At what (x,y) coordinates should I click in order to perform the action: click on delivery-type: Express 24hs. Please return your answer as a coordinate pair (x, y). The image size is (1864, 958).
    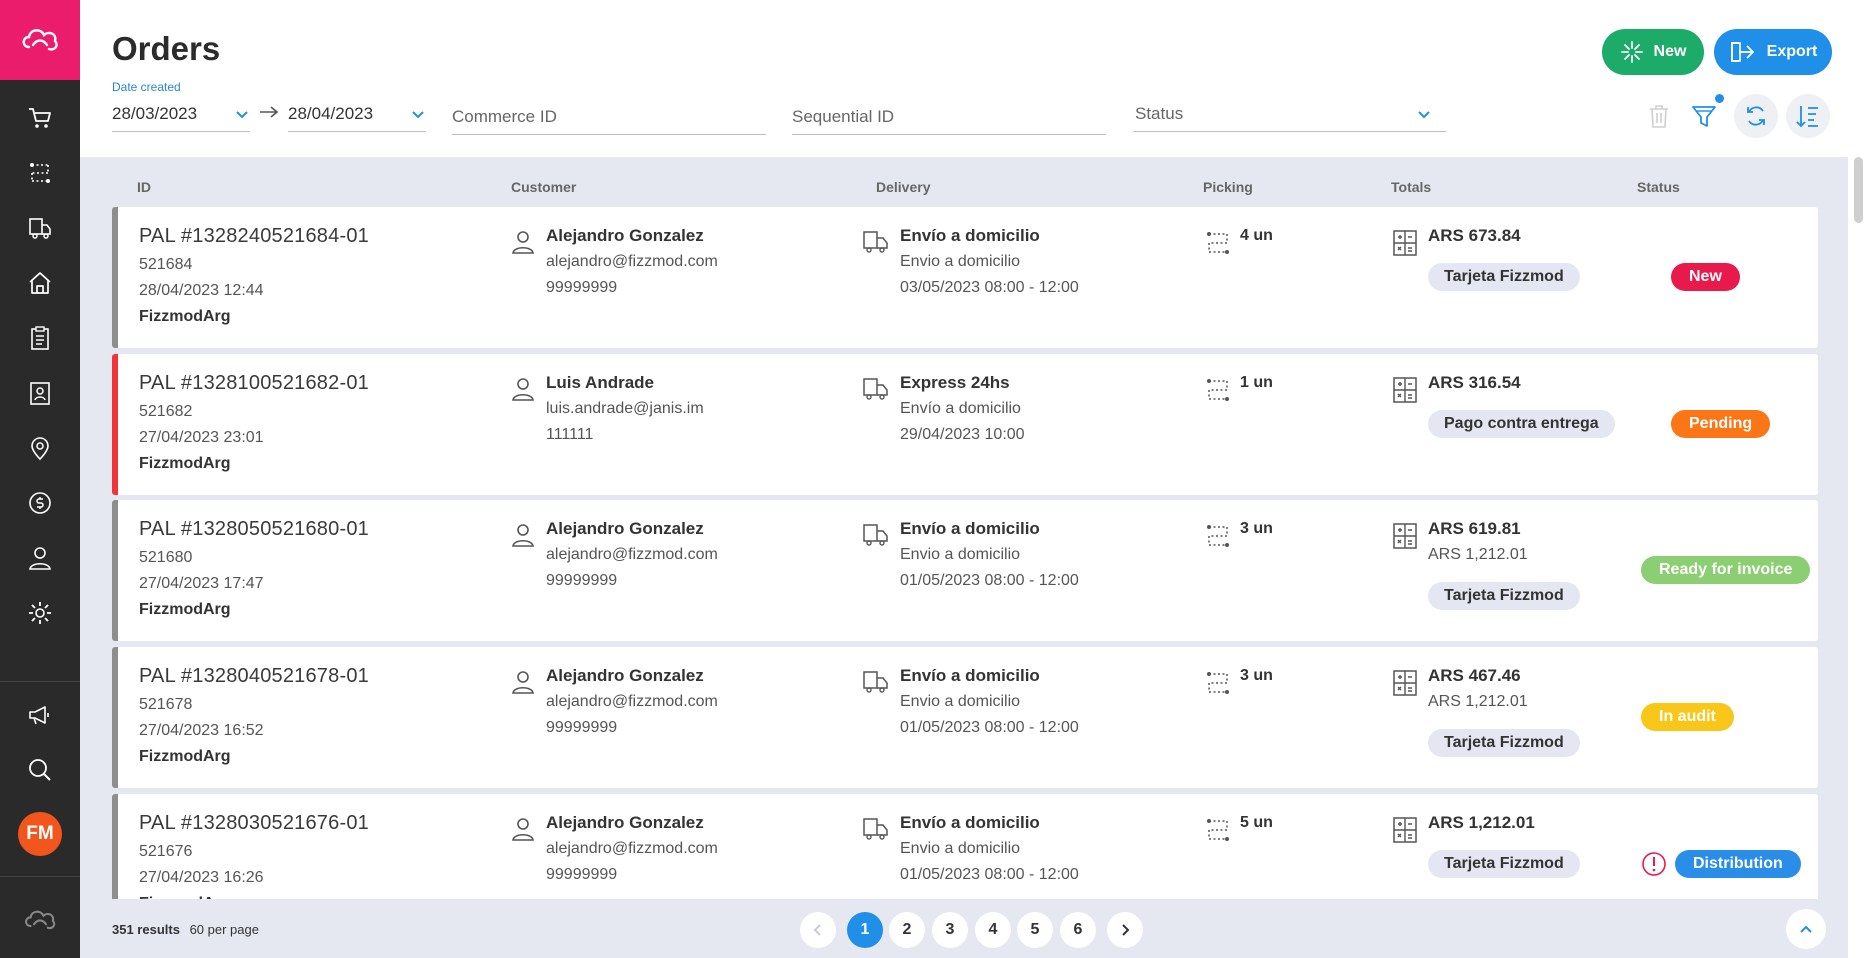
    Looking at the image, I should click on (955, 382).